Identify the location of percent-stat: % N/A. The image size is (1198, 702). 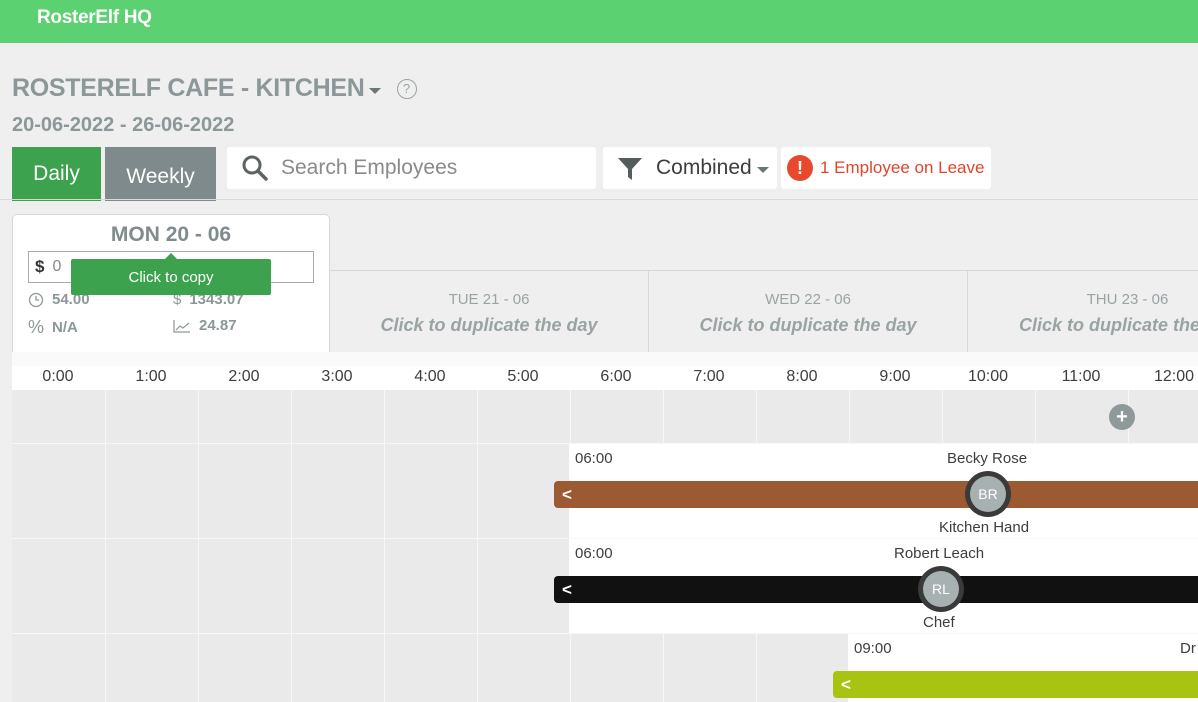
(53, 327).